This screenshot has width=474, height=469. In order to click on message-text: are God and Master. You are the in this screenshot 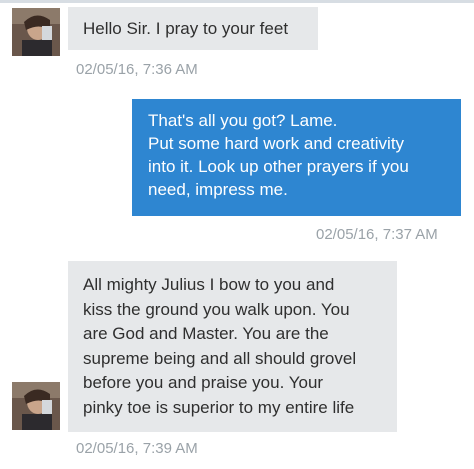, I will do `click(206, 333)`.